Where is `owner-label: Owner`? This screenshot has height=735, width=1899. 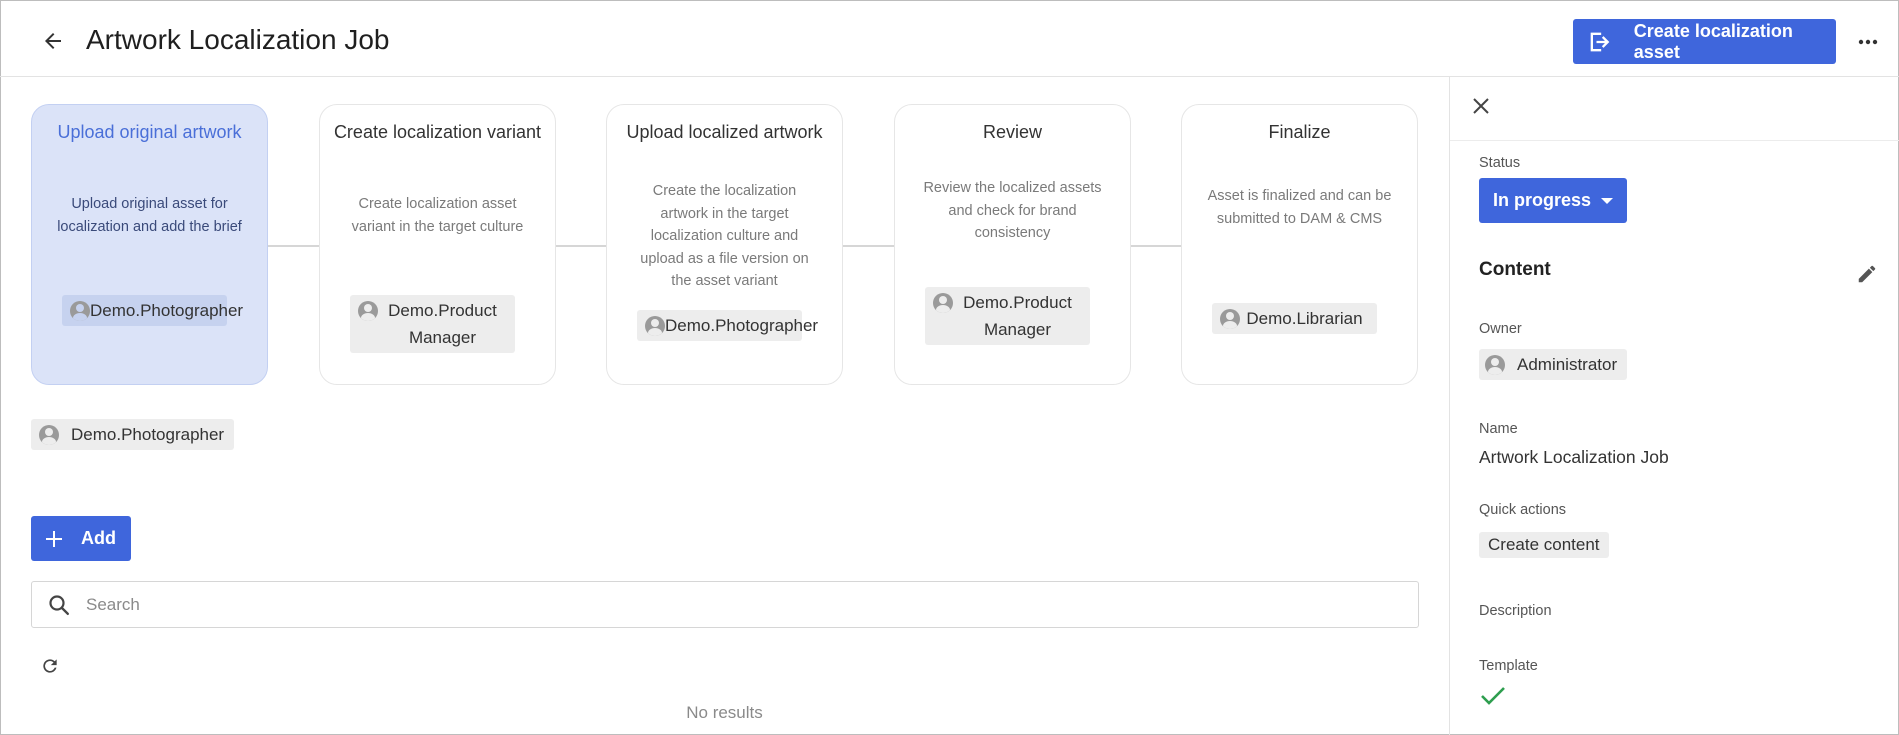 owner-label: Owner is located at coordinates (1500, 329).